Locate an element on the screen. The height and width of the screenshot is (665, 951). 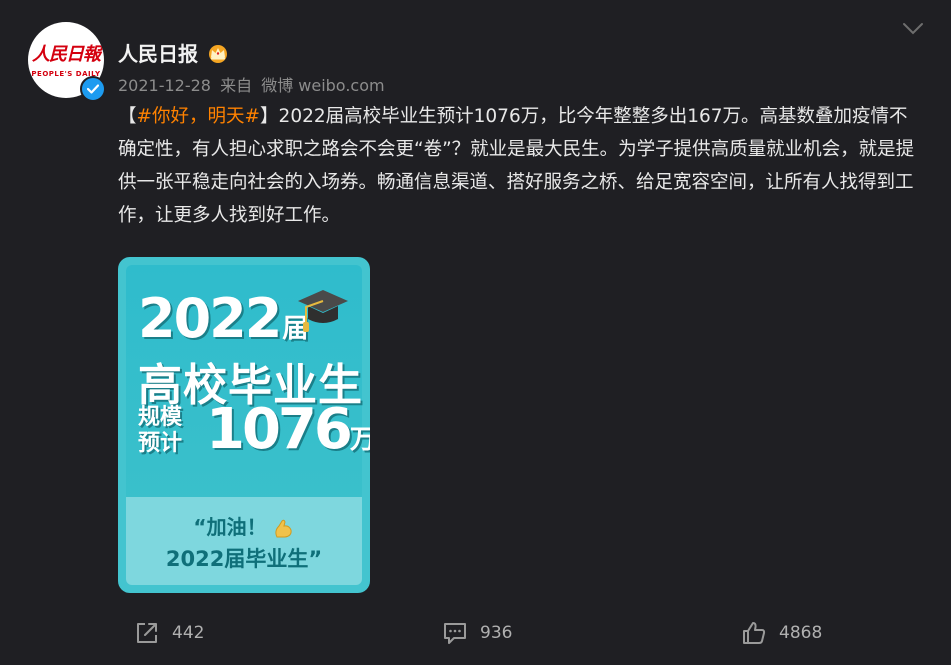
image-cheer-line2: 2022届毕业生” is located at coordinates (244, 559).